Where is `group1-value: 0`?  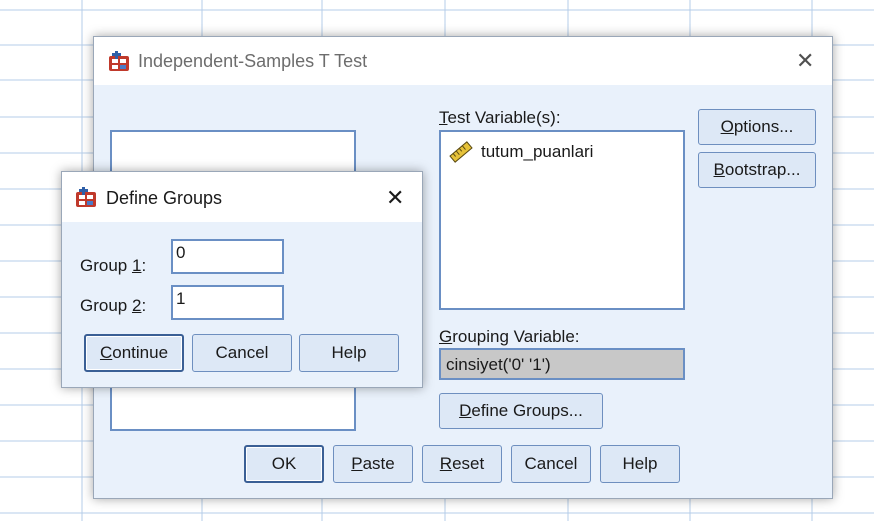
group1-value: 0 is located at coordinates (181, 252).